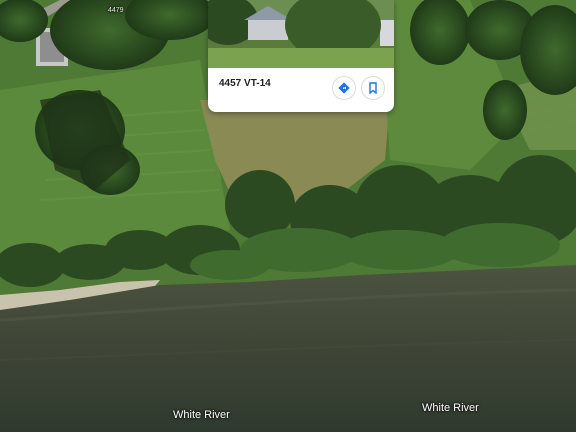  I want to click on road-label: 4479, so click(116, 10).